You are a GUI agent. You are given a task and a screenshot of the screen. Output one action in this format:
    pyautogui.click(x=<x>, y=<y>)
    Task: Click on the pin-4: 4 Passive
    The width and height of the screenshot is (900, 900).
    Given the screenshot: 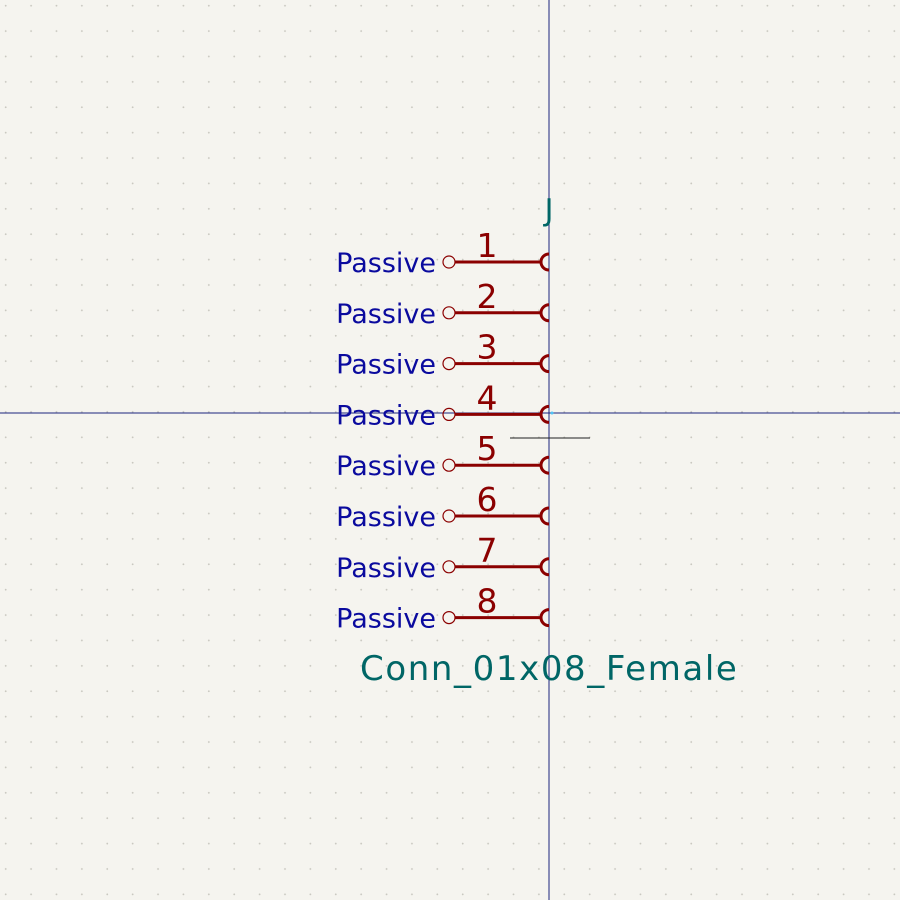 What is the action you would take?
    pyautogui.click(x=443, y=404)
    